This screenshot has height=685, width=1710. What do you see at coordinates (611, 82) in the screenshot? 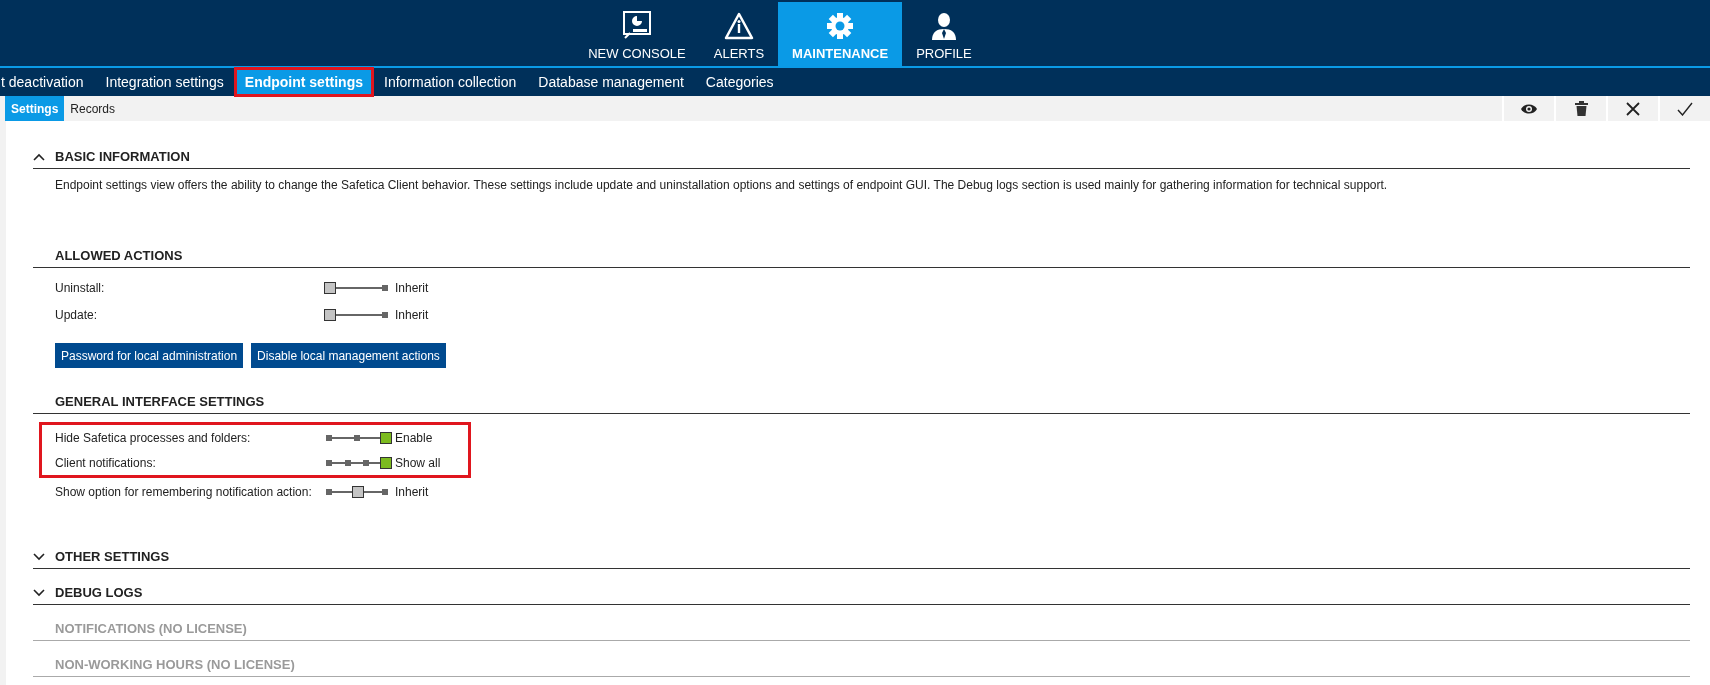
I see `nav-tab: Database management` at bounding box center [611, 82].